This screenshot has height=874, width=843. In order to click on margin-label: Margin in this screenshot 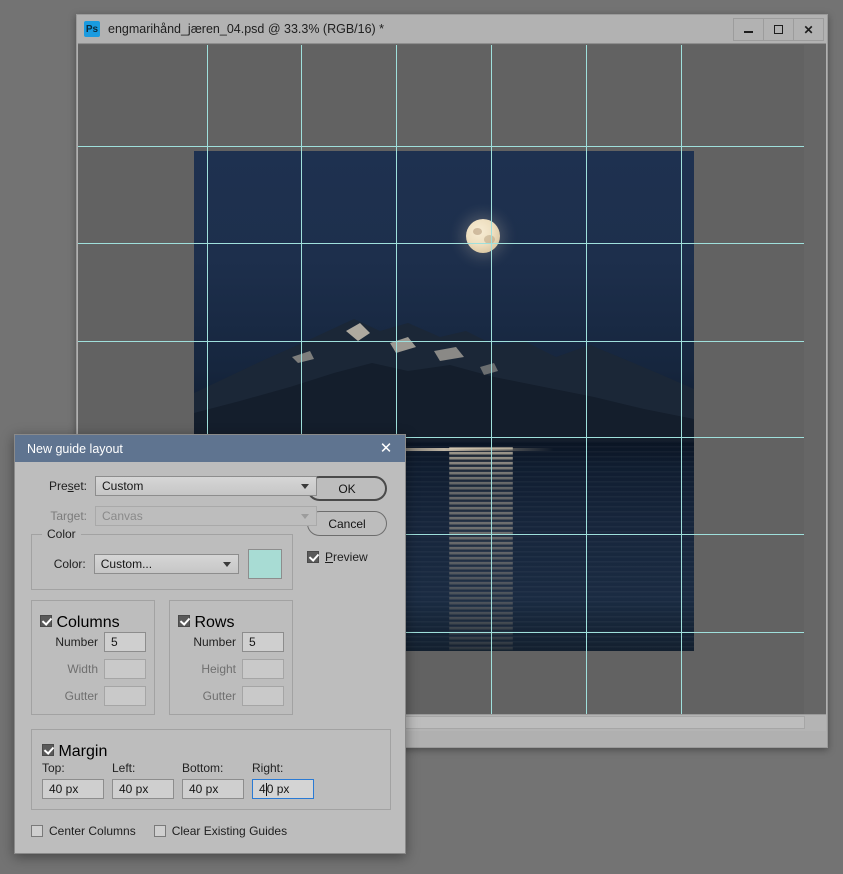, I will do `click(83, 751)`.